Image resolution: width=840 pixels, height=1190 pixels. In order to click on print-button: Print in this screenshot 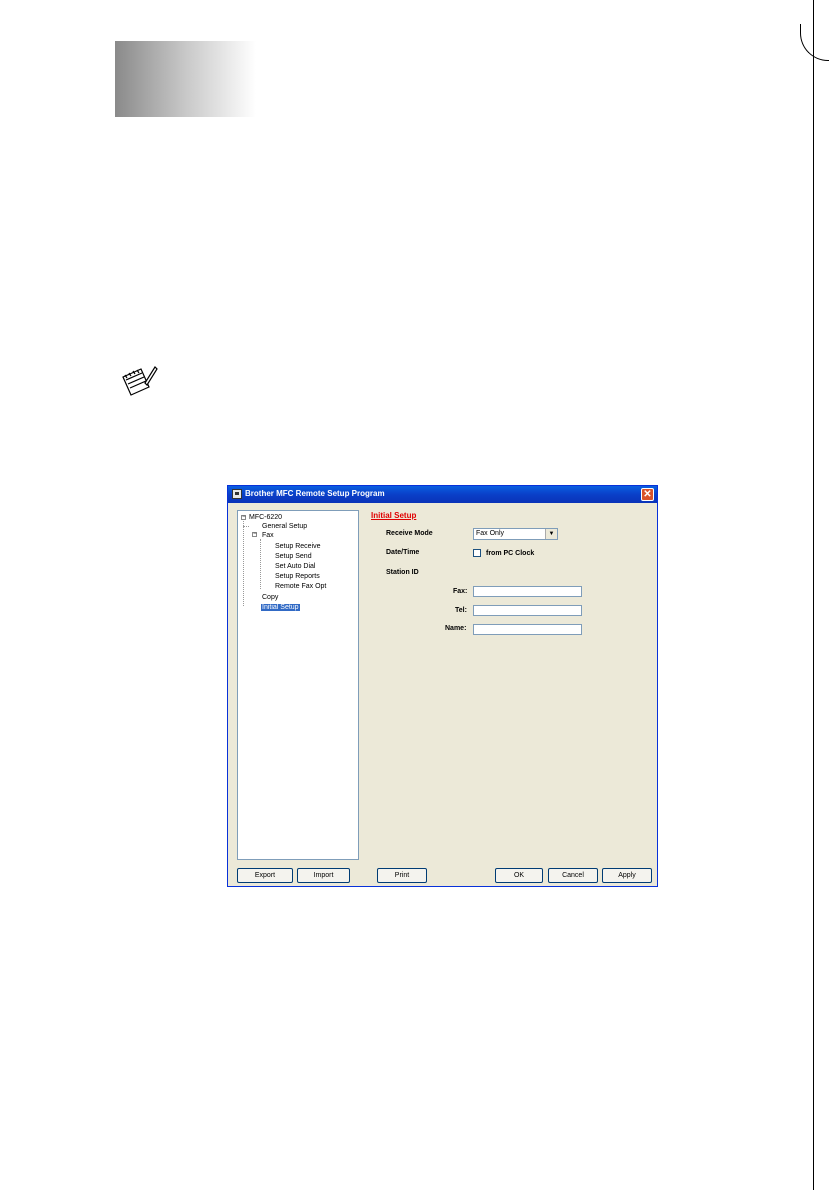, I will do `click(402, 875)`.